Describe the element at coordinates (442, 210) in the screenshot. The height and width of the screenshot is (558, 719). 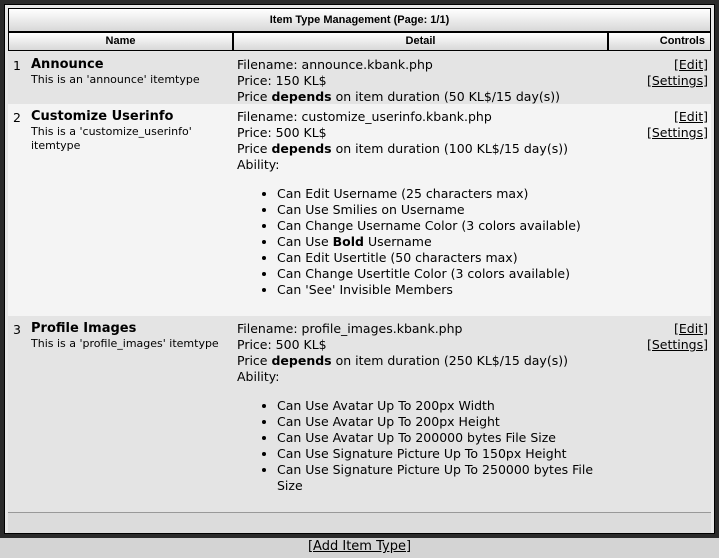
I see `ability-item: Can Use Smilies on Username` at that location.